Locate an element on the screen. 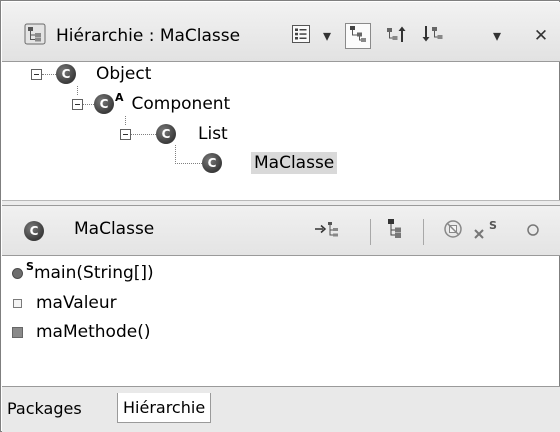 The width and height of the screenshot is (560, 432). view-menu-icon: ▾ is located at coordinates (497, 35).